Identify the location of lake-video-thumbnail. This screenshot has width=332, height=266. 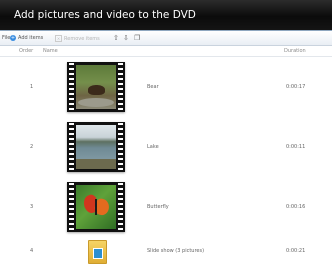
(96, 147).